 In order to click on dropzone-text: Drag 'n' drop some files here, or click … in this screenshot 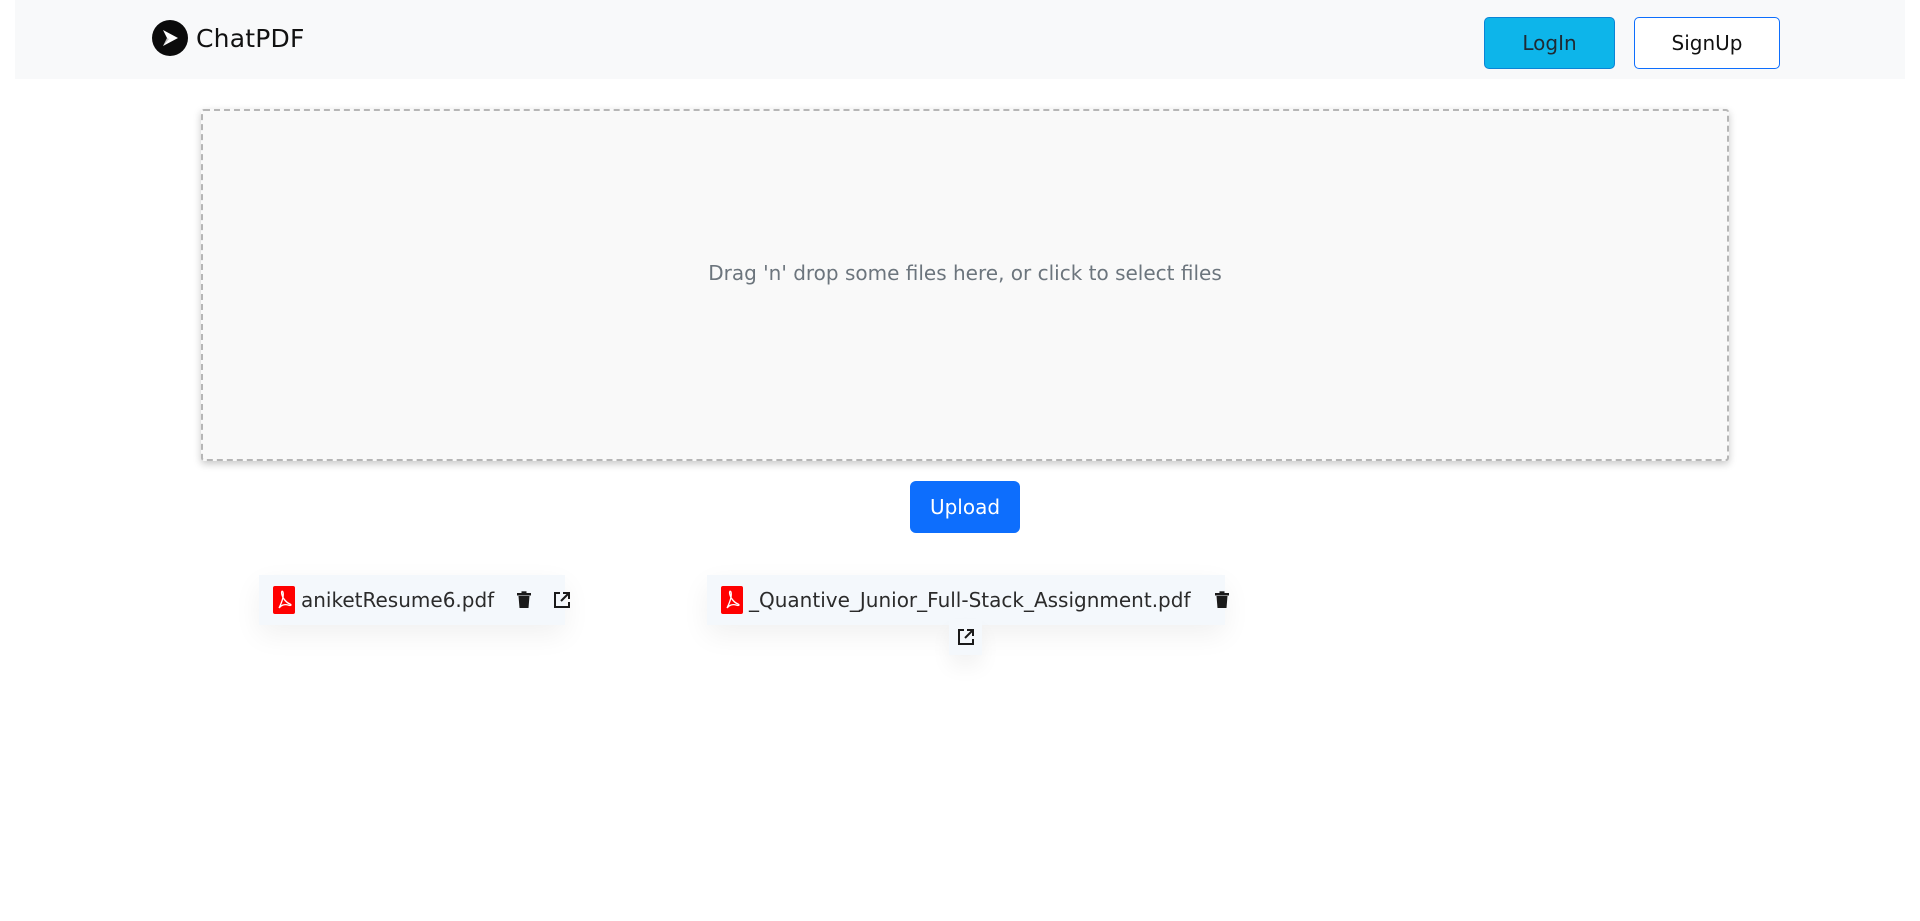, I will do `click(965, 272)`.